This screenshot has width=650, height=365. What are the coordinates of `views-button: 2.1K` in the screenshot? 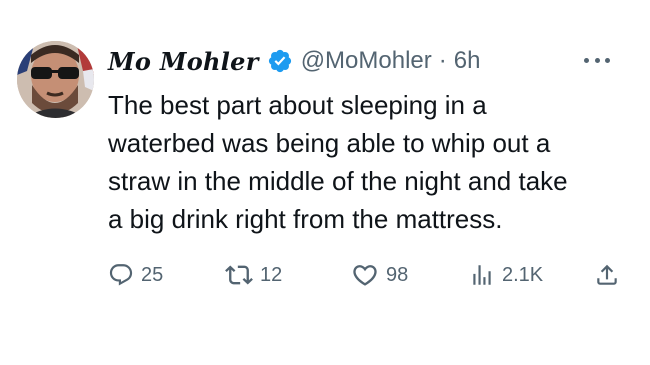 It's located at (506, 275).